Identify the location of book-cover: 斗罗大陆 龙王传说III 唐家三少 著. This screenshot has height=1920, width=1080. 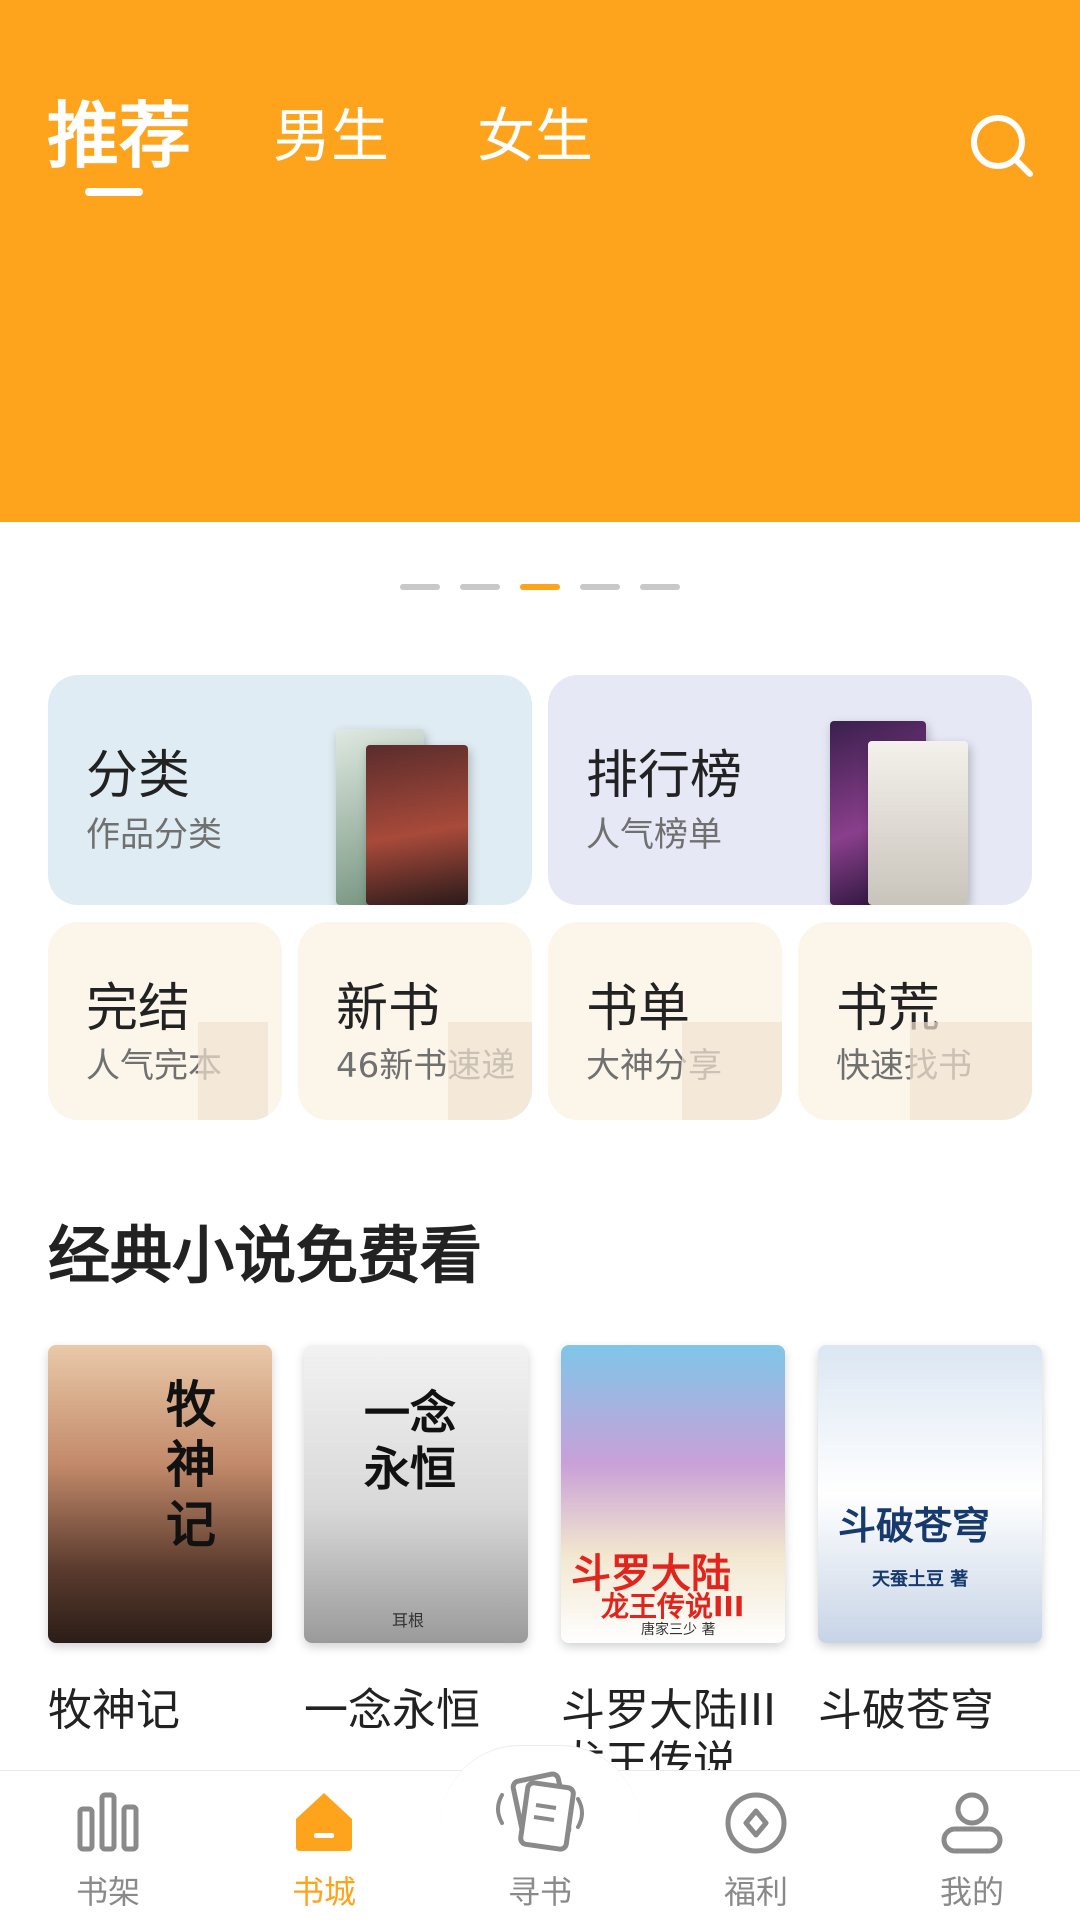
(673, 1494).